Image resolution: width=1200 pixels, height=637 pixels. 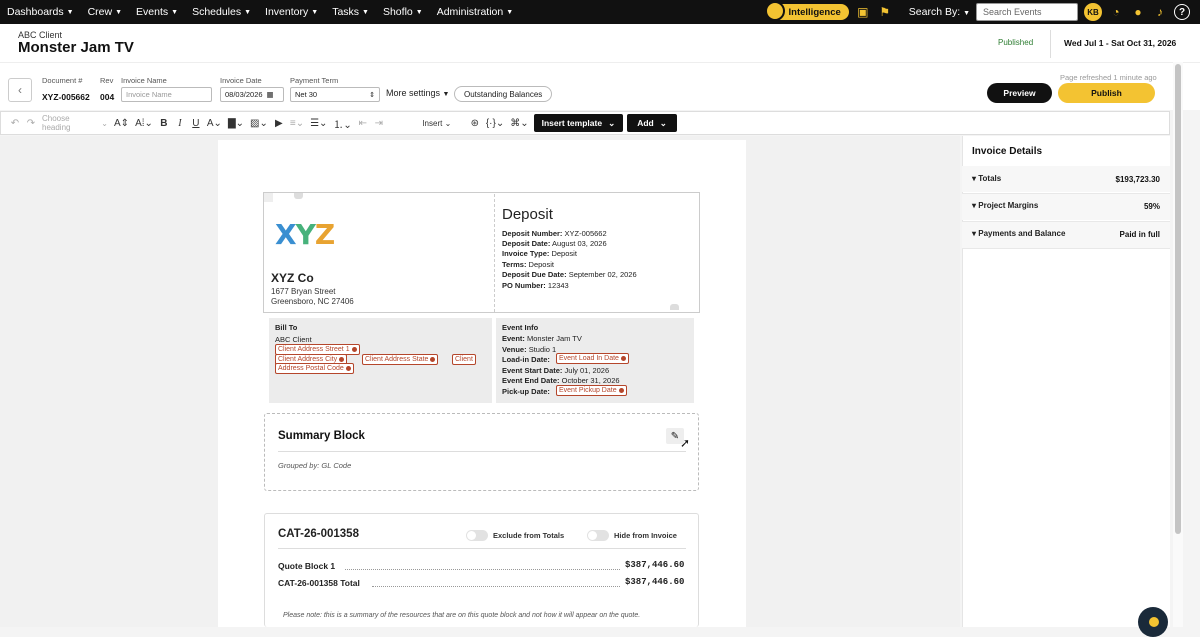 What do you see at coordinates (40, 12) in the screenshot?
I see `nav-dashboards: Dashboards ▼` at bounding box center [40, 12].